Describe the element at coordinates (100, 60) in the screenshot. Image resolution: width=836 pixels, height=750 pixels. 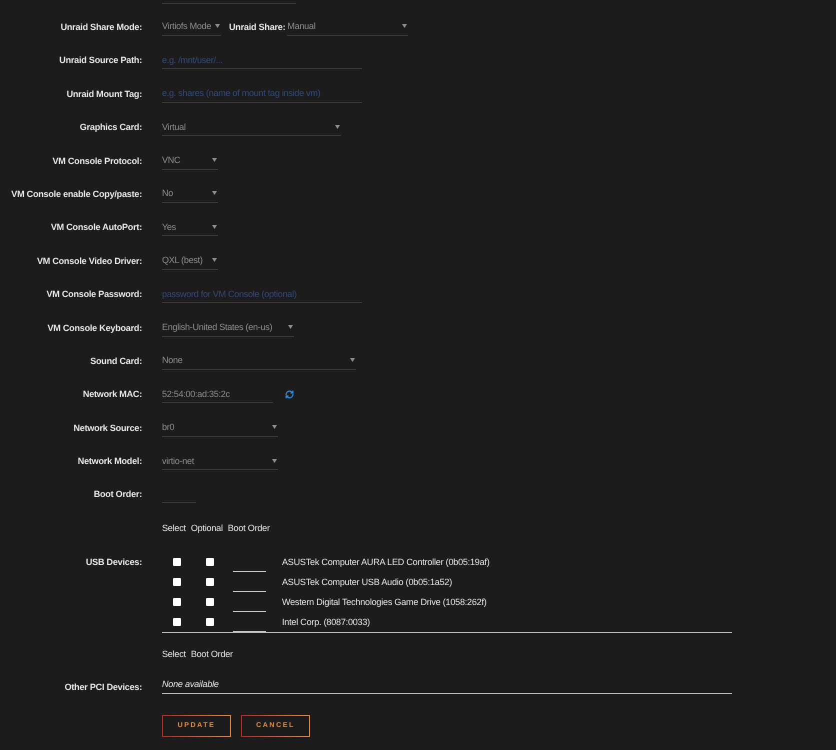
I see `field-label: Unraid Source Path:` at that location.